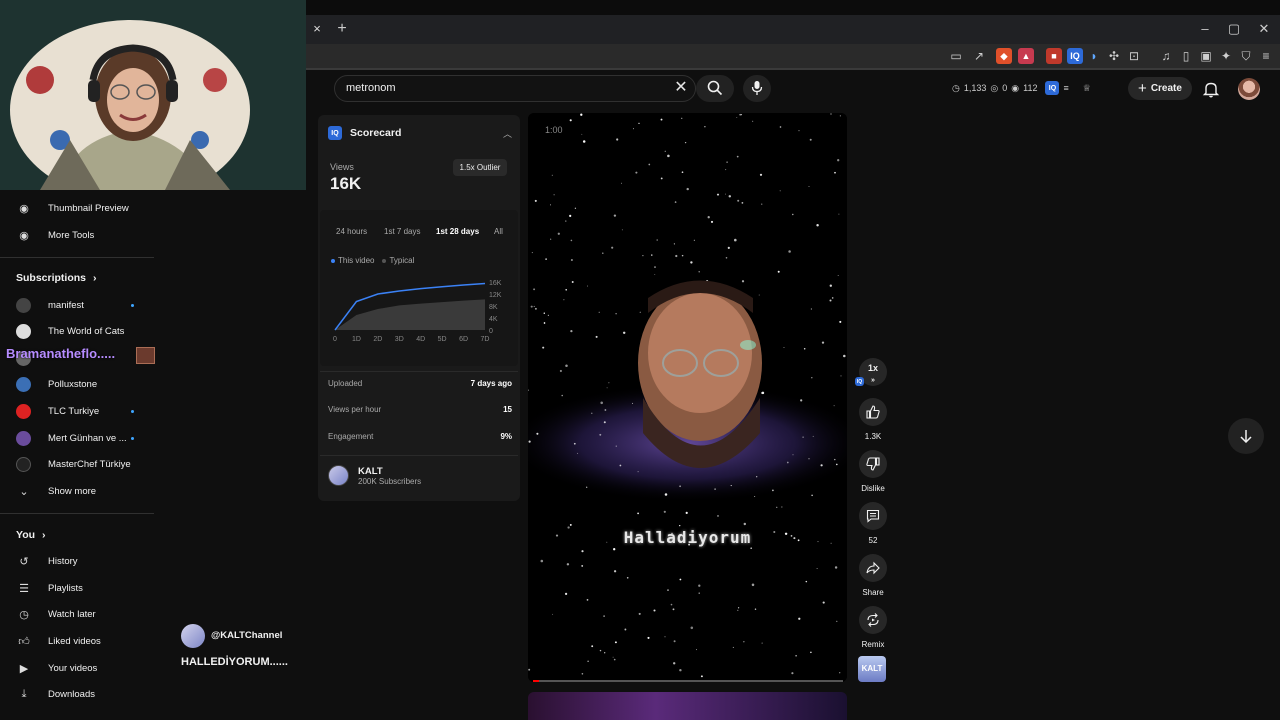 Image resolution: width=1280 pixels, height=720 pixels. What do you see at coordinates (507, 133) in the screenshot?
I see `collapse-chevron-icon: ︿` at bounding box center [507, 133].